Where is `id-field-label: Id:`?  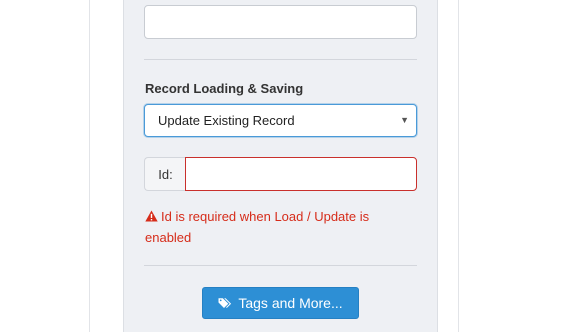
id-field-label: Id: is located at coordinates (165, 174).